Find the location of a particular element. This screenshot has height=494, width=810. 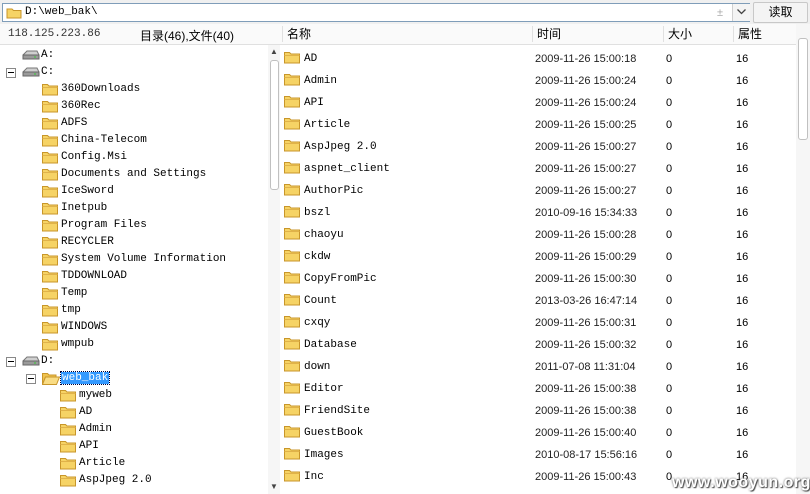

tree-item-label: myweb is located at coordinates (96, 395).